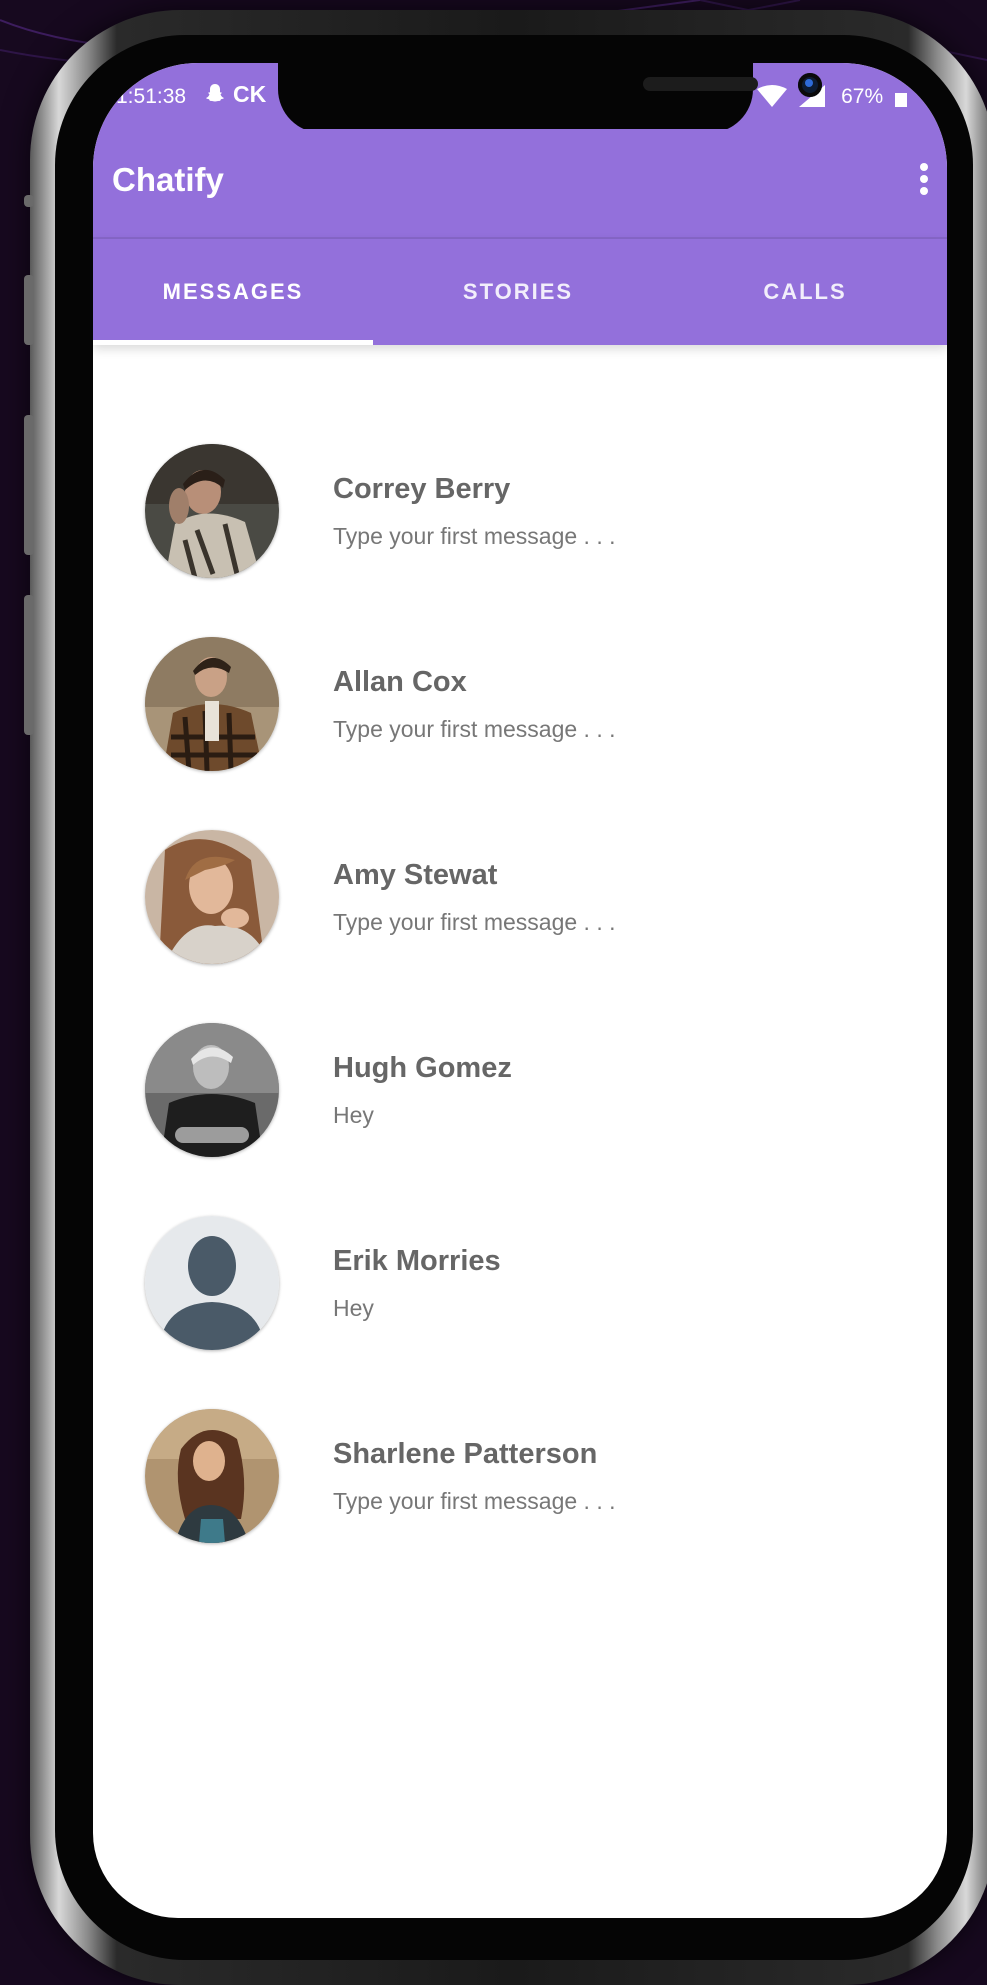 The height and width of the screenshot is (1985, 987). What do you see at coordinates (168, 179) in the screenshot?
I see `app-title: Chatify` at bounding box center [168, 179].